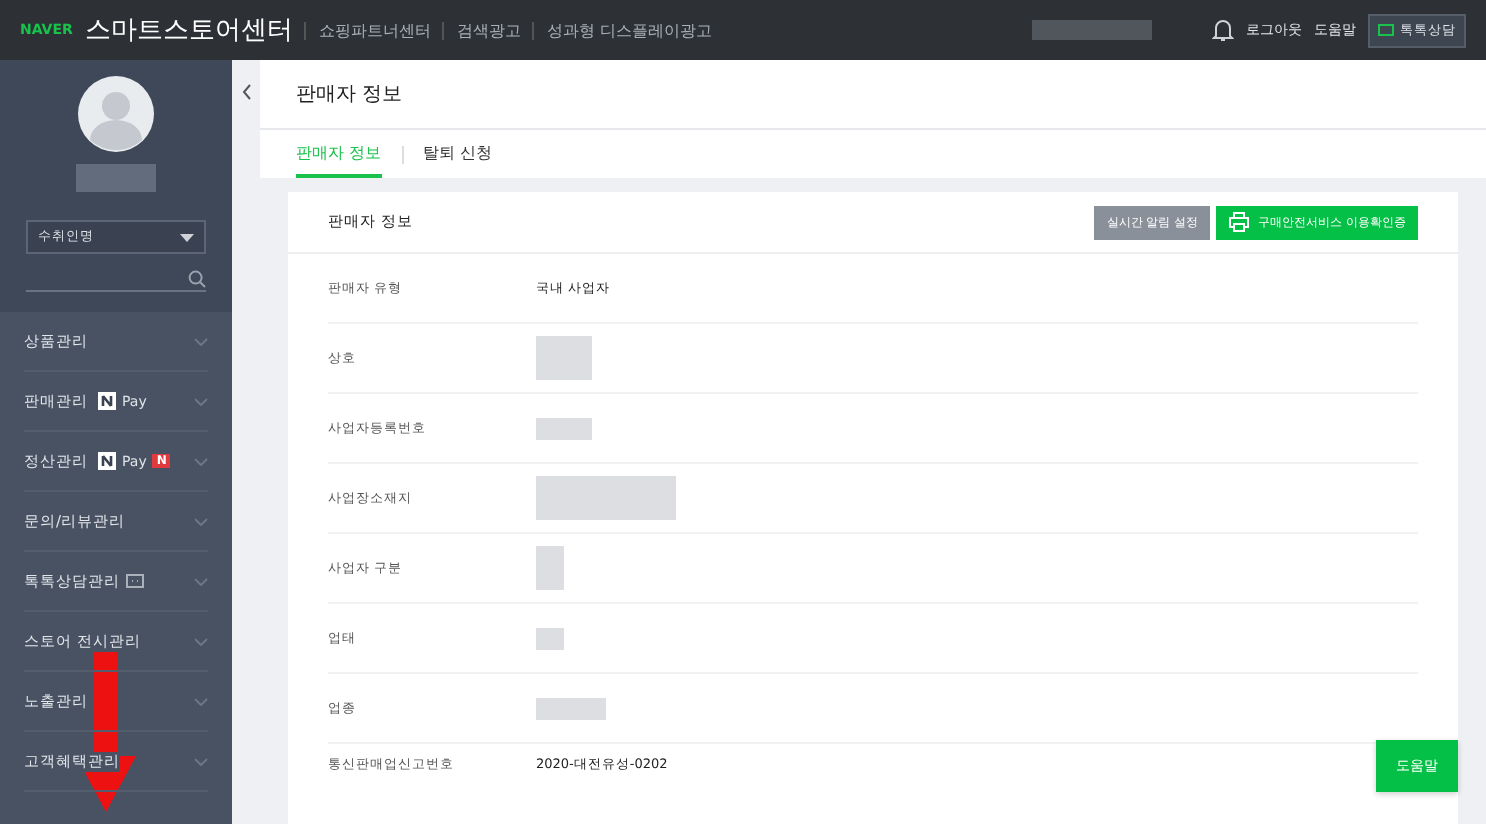 The height and width of the screenshot is (824, 1486). What do you see at coordinates (1239, 222) in the screenshot?
I see `printer-icon` at bounding box center [1239, 222].